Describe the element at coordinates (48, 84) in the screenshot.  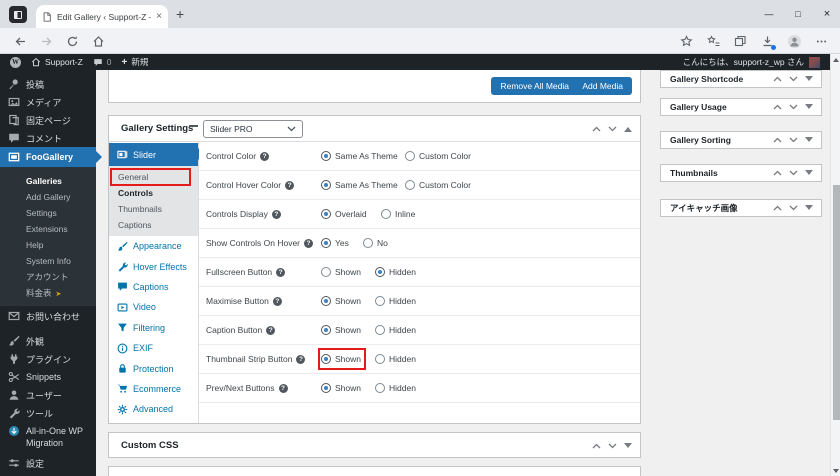
I see `sidebar-item-posts: 投稿` at that location.